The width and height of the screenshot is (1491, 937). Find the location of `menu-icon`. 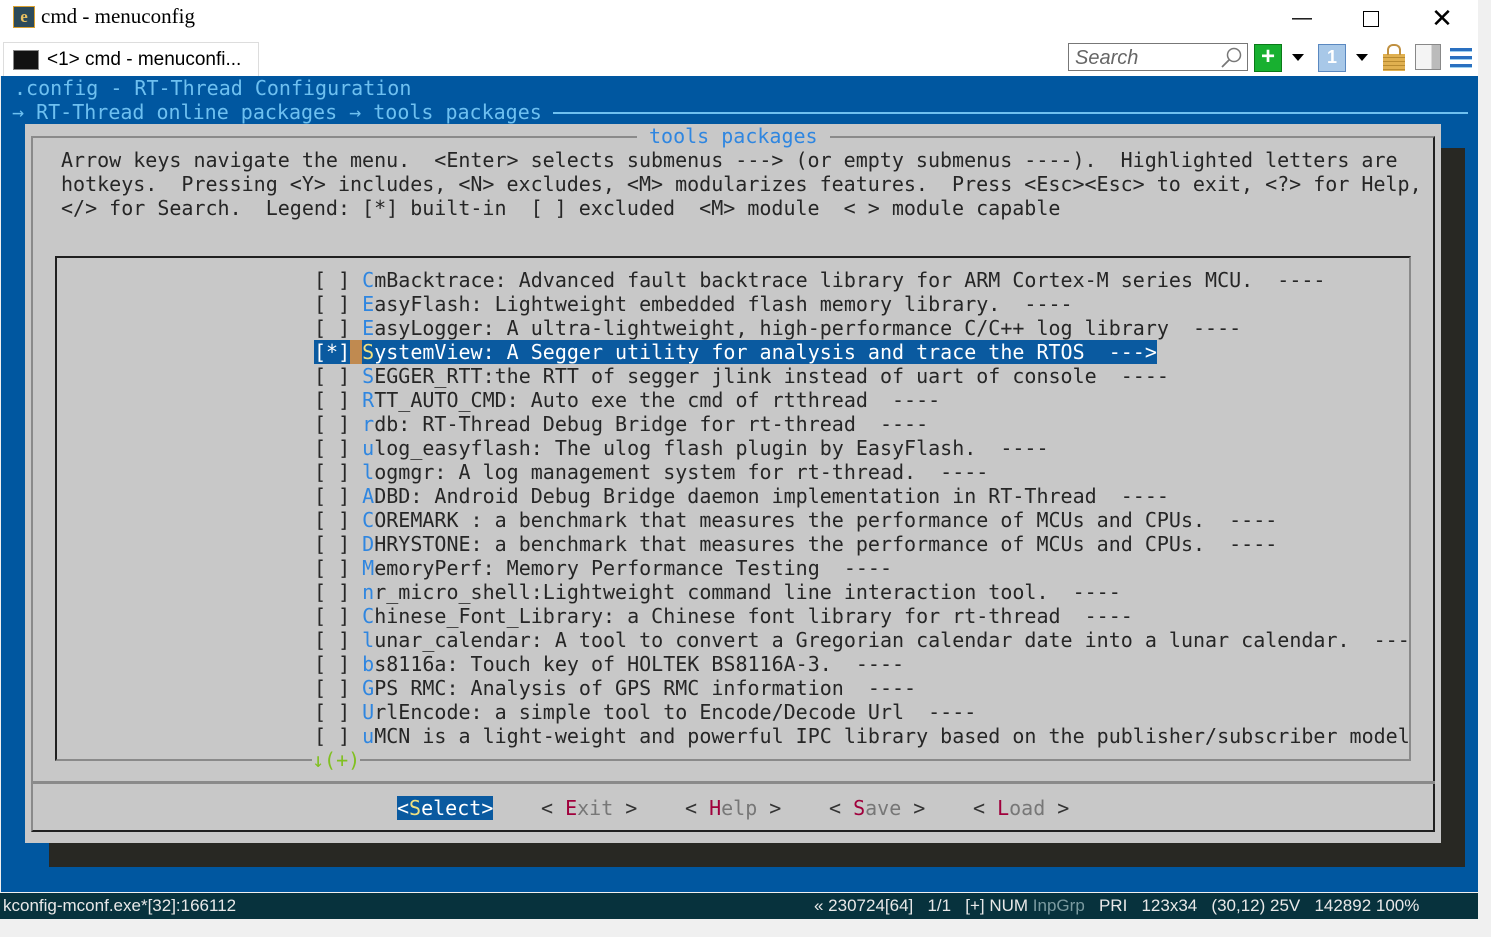

menu-icon is located at coordinates (1461, 58).